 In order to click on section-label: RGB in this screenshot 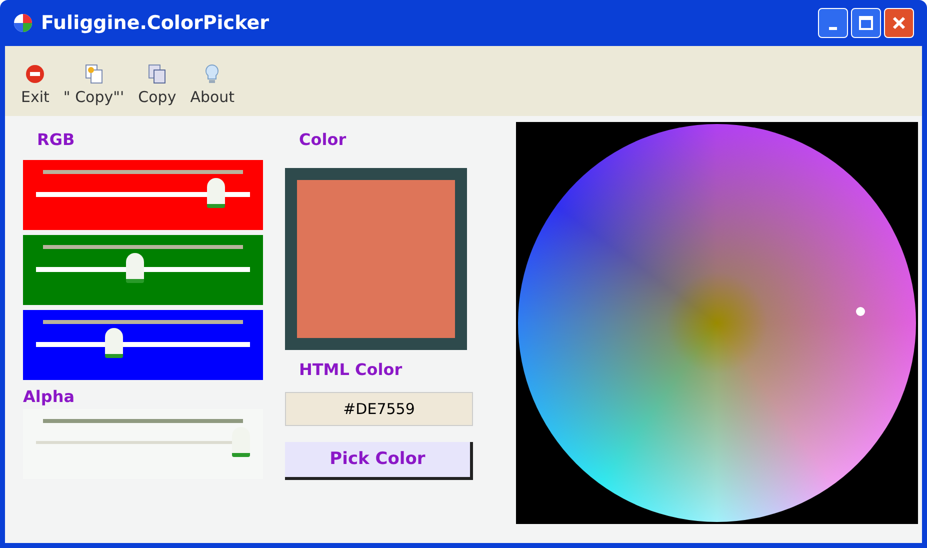, I will do `click(56, 140)`.